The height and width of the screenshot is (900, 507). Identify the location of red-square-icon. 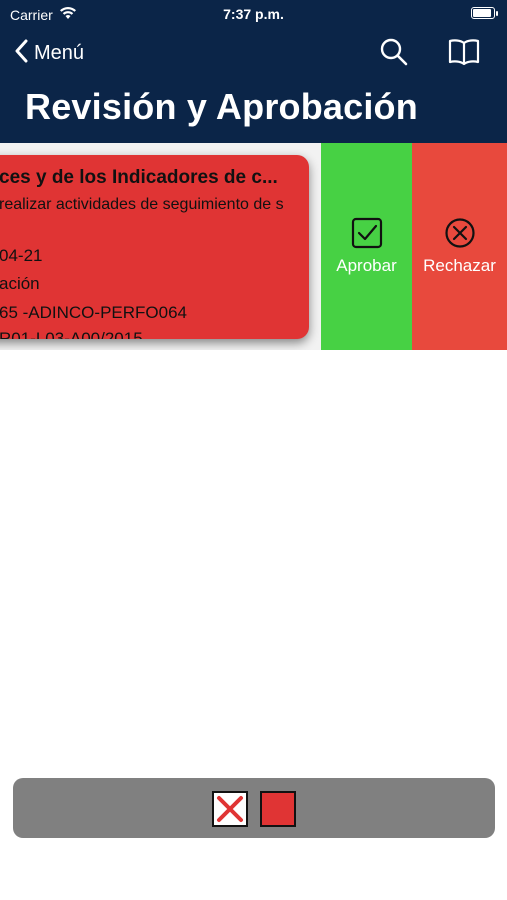
(278, 809).